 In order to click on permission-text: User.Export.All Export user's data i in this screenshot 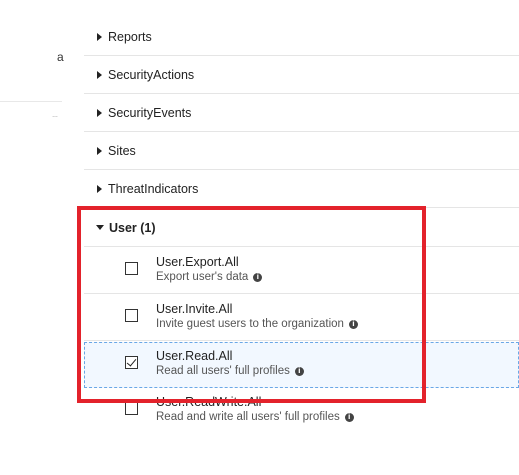, I will do `click(209, 270)`.